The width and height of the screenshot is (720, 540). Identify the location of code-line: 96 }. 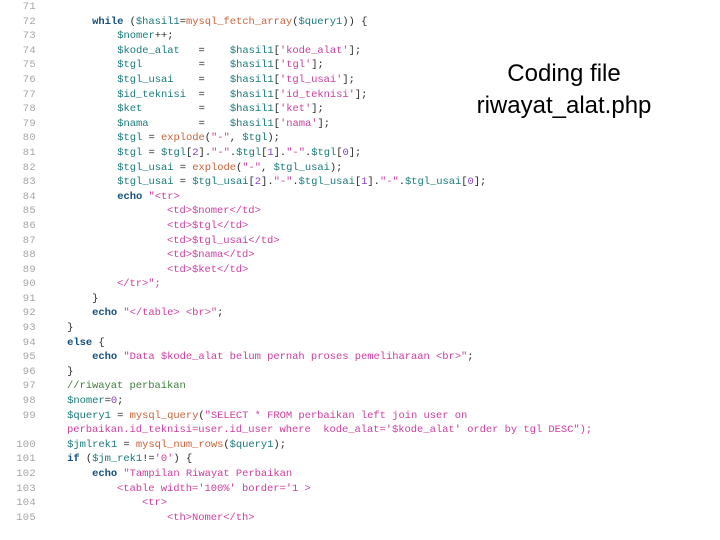
(360, 372).